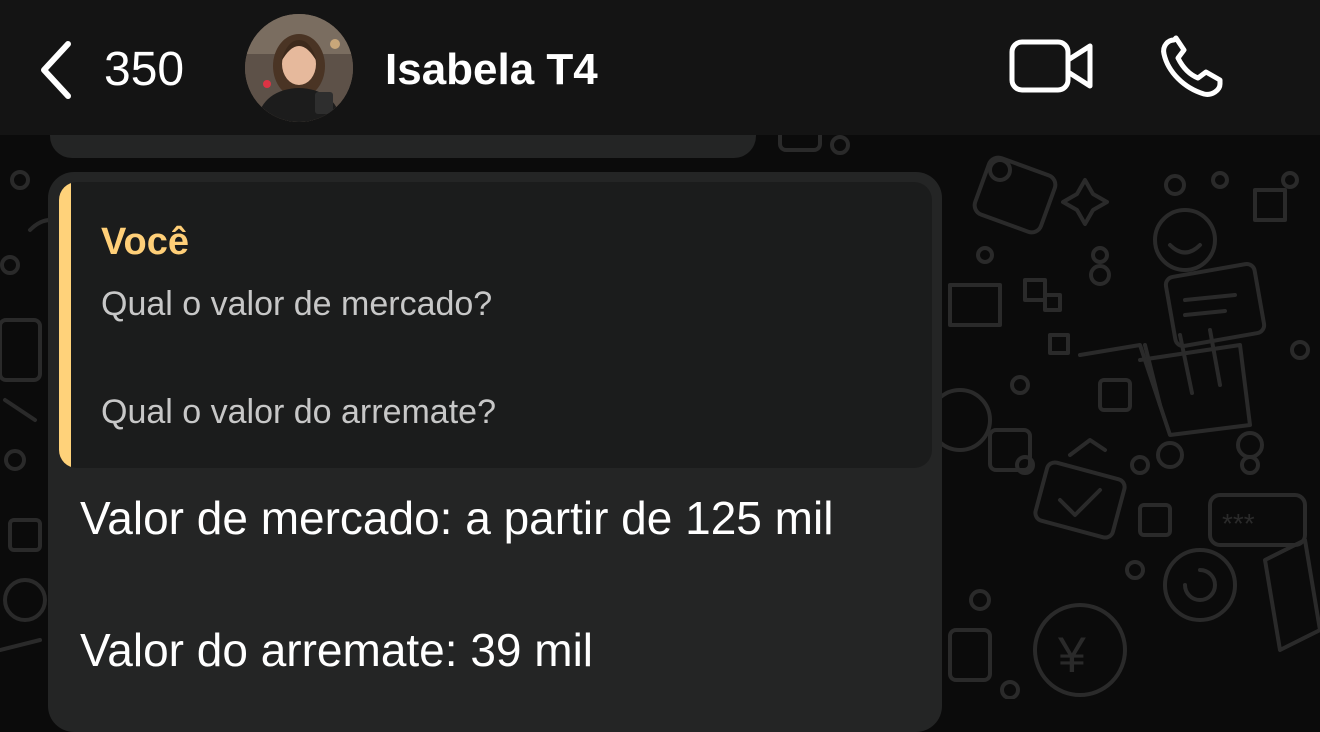  I want to click on phone-icon, so click(1192, 66).